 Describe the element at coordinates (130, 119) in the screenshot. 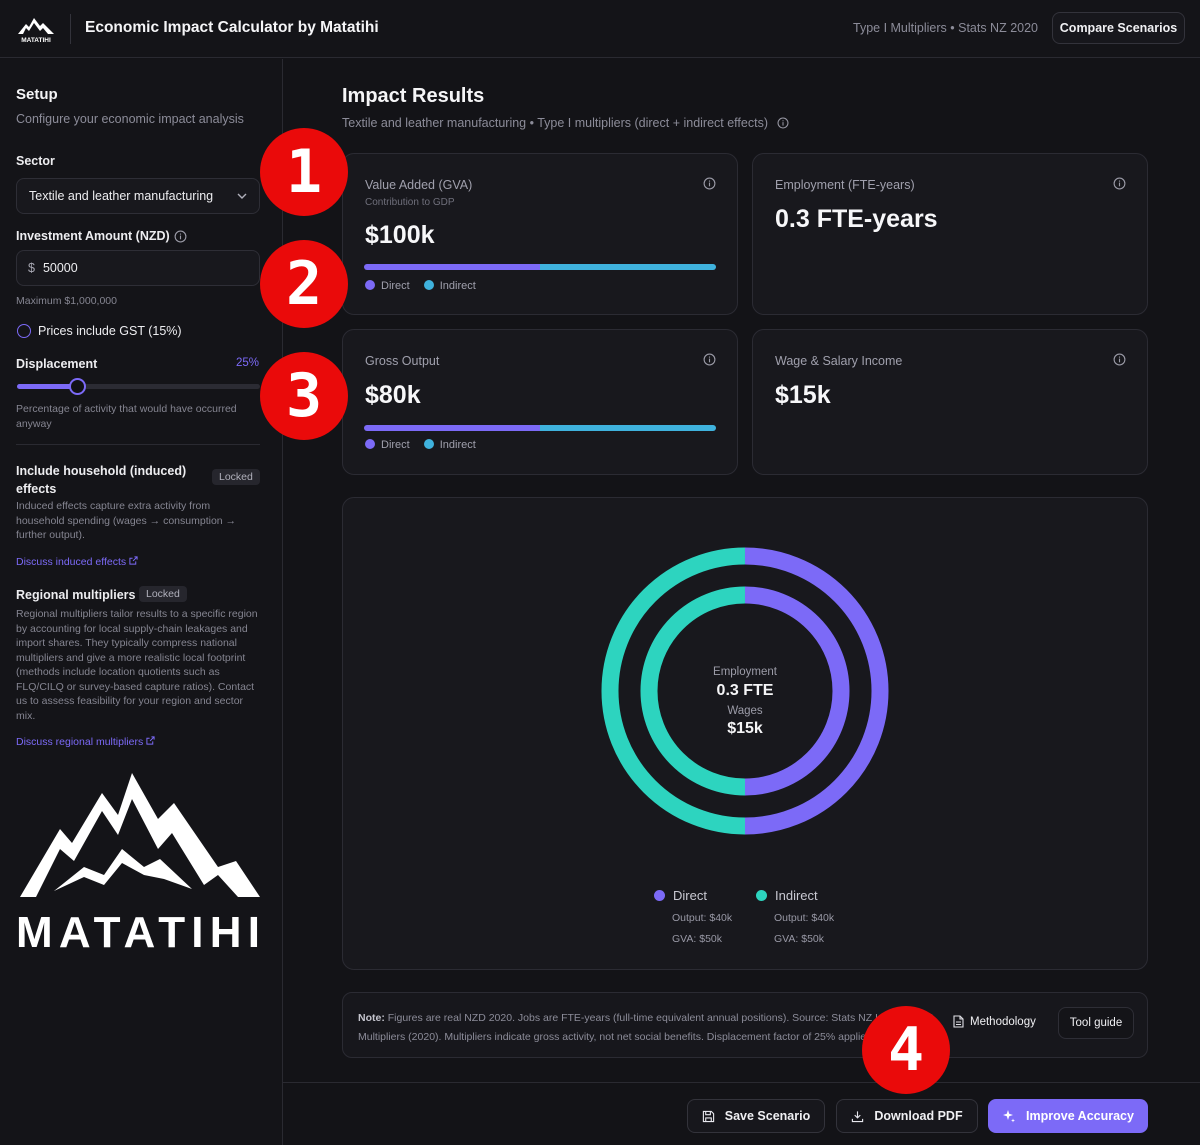

I see `setup-subtitle: Configure your economic impact analysis` at that location.